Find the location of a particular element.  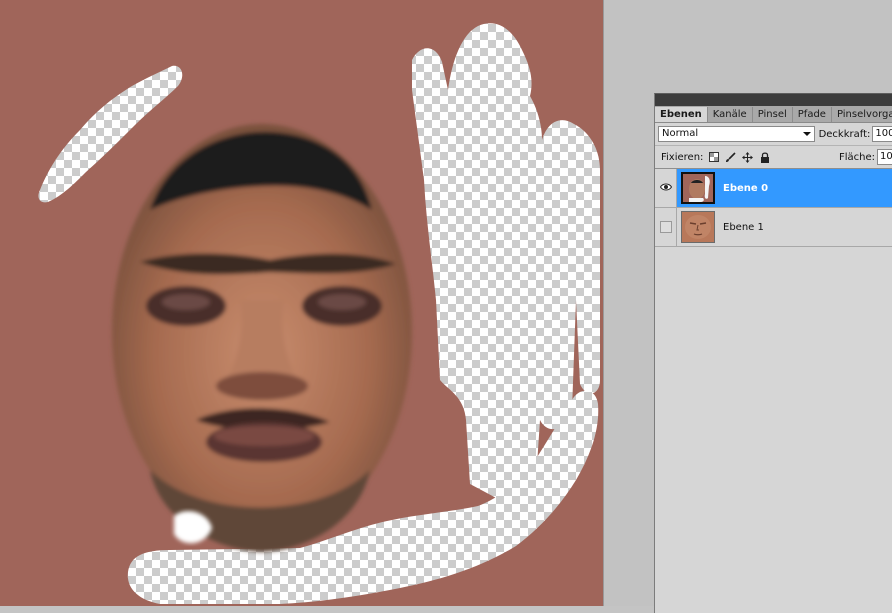

layer-row-ebene-1: Ebene 1 is located at coordinates (773, 227).